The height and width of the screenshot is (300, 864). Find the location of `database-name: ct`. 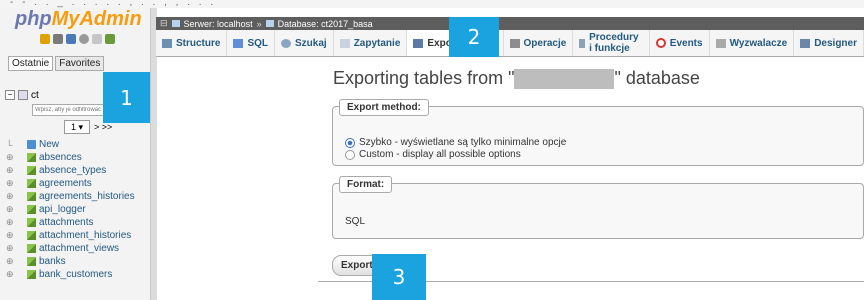

database-name: ct is located at coordinates (35, 95).